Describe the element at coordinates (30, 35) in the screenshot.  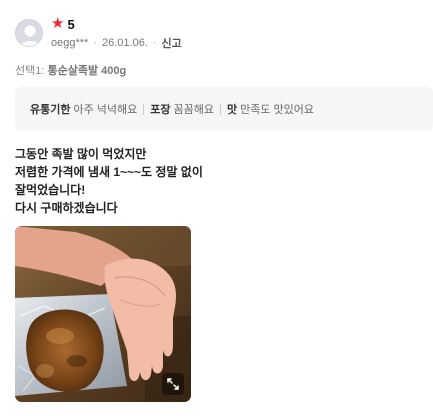
I see `default-avatar-icon` at that location.